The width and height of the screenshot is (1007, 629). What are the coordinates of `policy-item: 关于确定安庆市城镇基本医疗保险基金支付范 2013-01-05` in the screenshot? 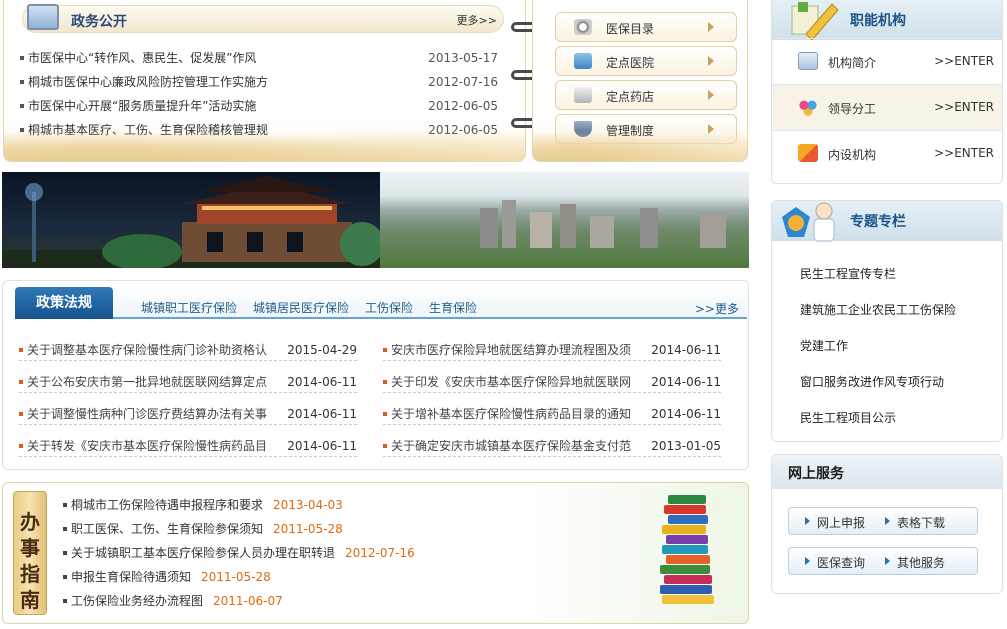 It's located at (552, 446).